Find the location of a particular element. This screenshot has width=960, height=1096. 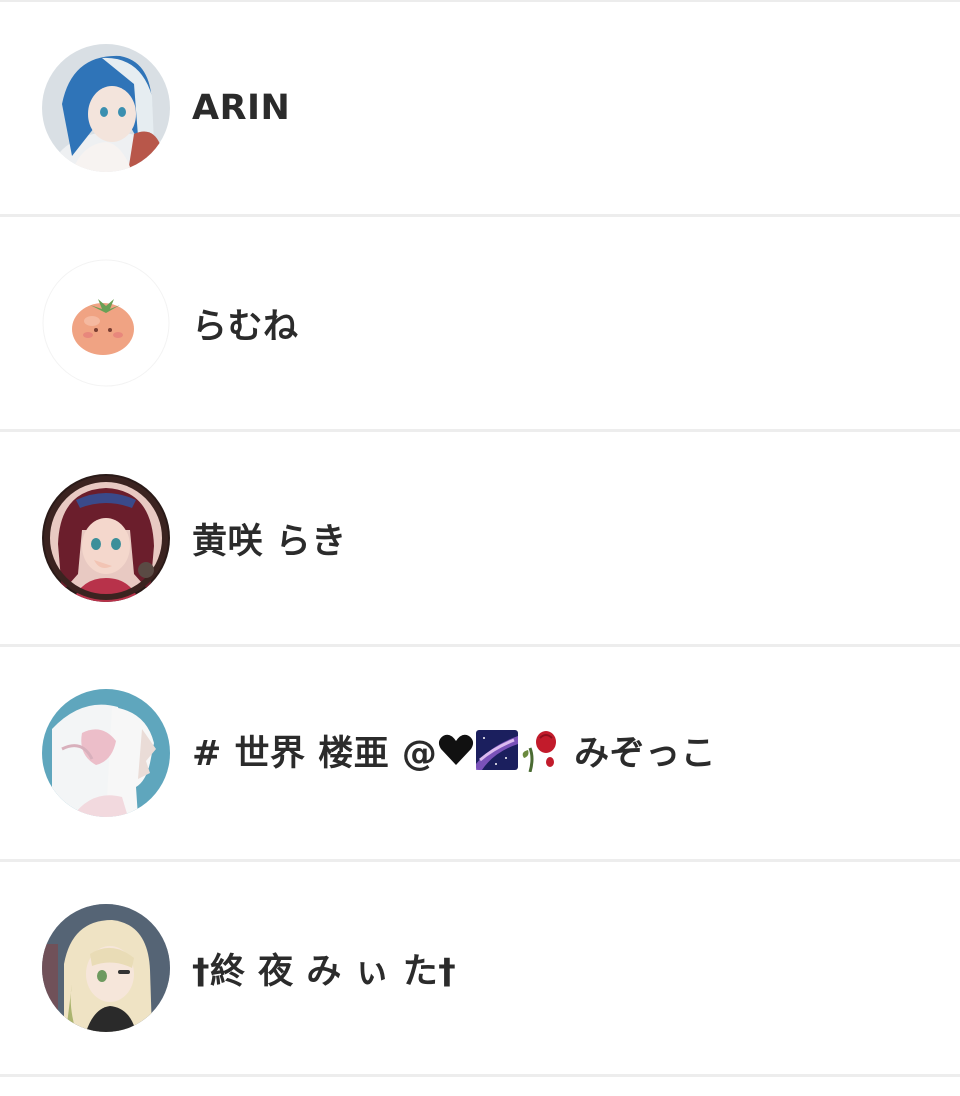

milky-way-icon is located at coordinates (497, 754).